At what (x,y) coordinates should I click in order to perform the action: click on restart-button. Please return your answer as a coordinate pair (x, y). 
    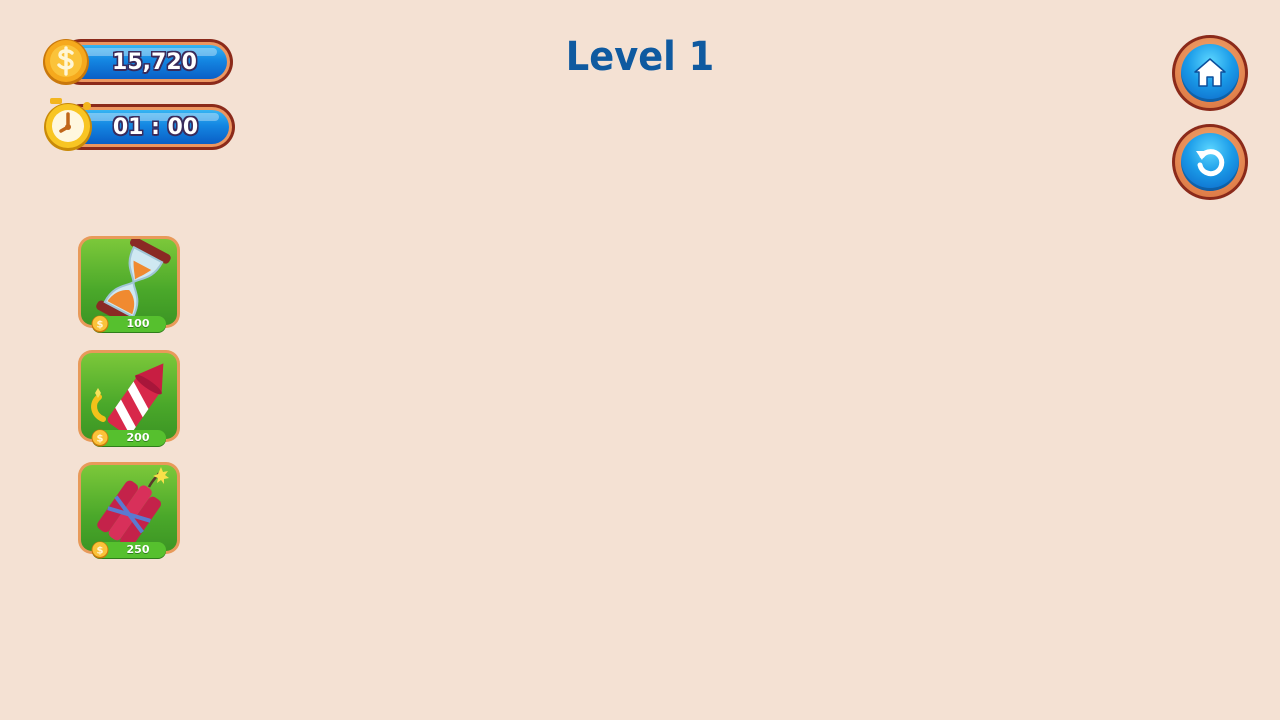
    Looking at the image, I should click on (1210, 162).